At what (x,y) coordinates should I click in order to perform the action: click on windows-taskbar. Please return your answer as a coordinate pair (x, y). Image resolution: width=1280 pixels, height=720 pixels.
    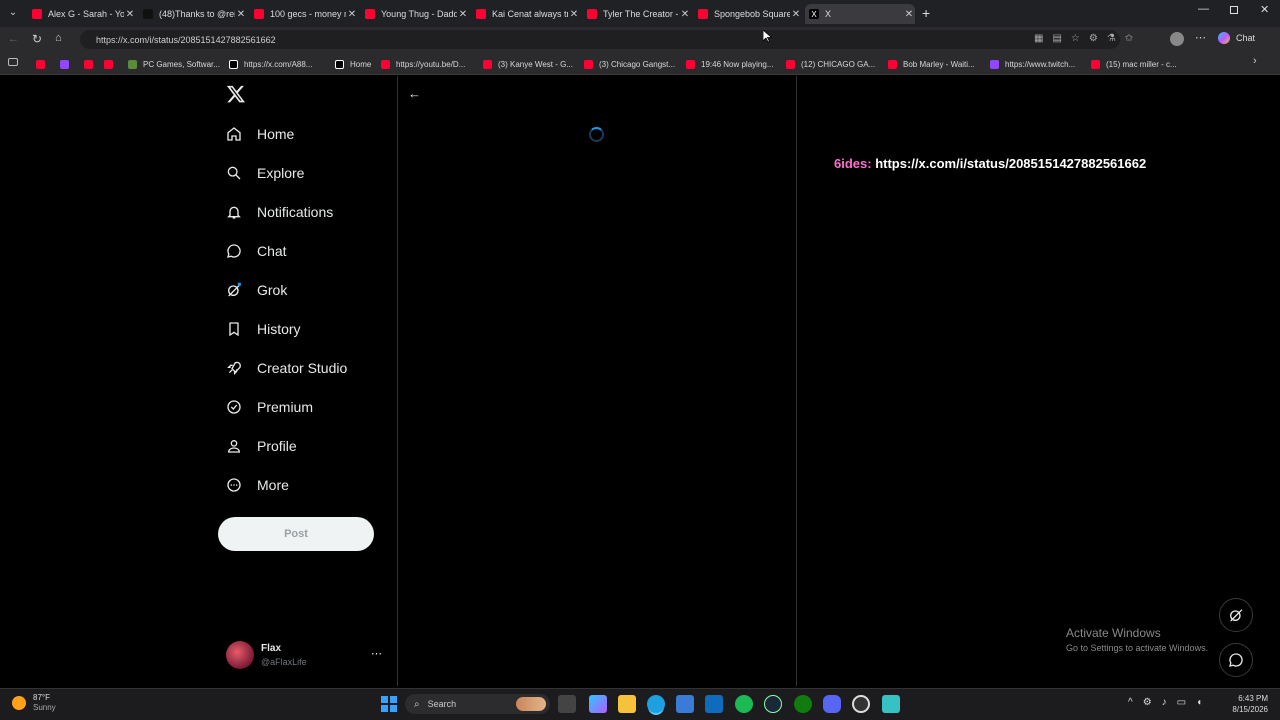
    Looking at the image, I should click on (640, 704).